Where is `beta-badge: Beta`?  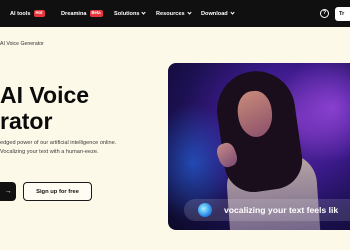 beta-badge: Beta is located at coordinates (96, 13).